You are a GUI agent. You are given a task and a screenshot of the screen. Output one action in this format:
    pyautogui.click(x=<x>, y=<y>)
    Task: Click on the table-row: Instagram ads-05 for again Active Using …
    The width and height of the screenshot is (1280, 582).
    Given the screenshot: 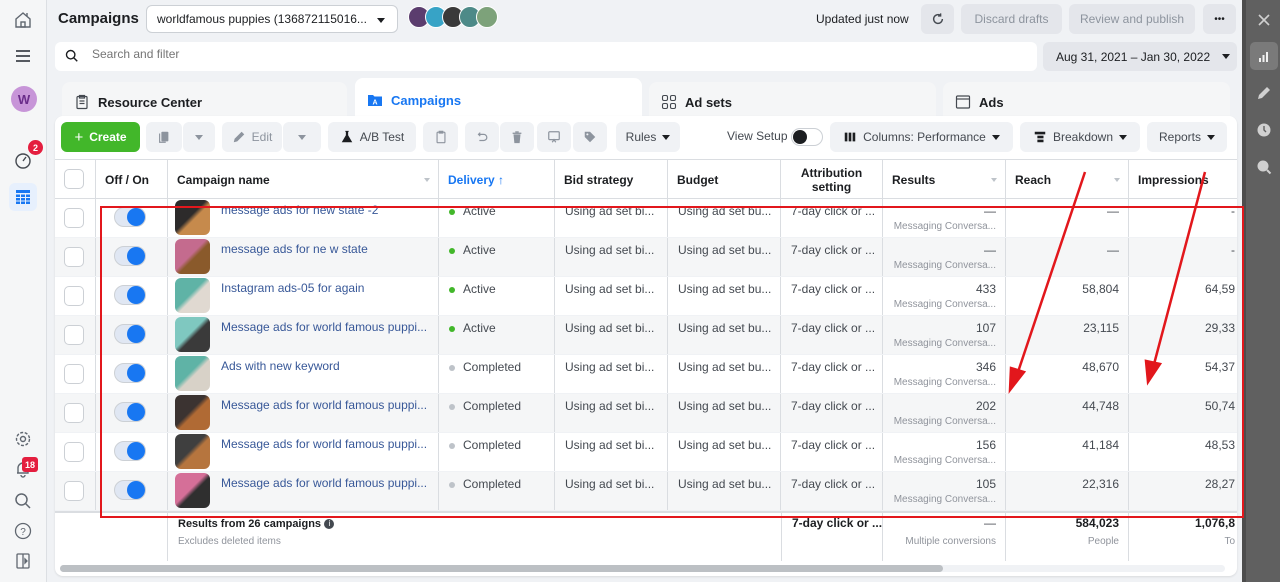 What is the action you would take?
    pyautogui.click(x=646, y=296)
    